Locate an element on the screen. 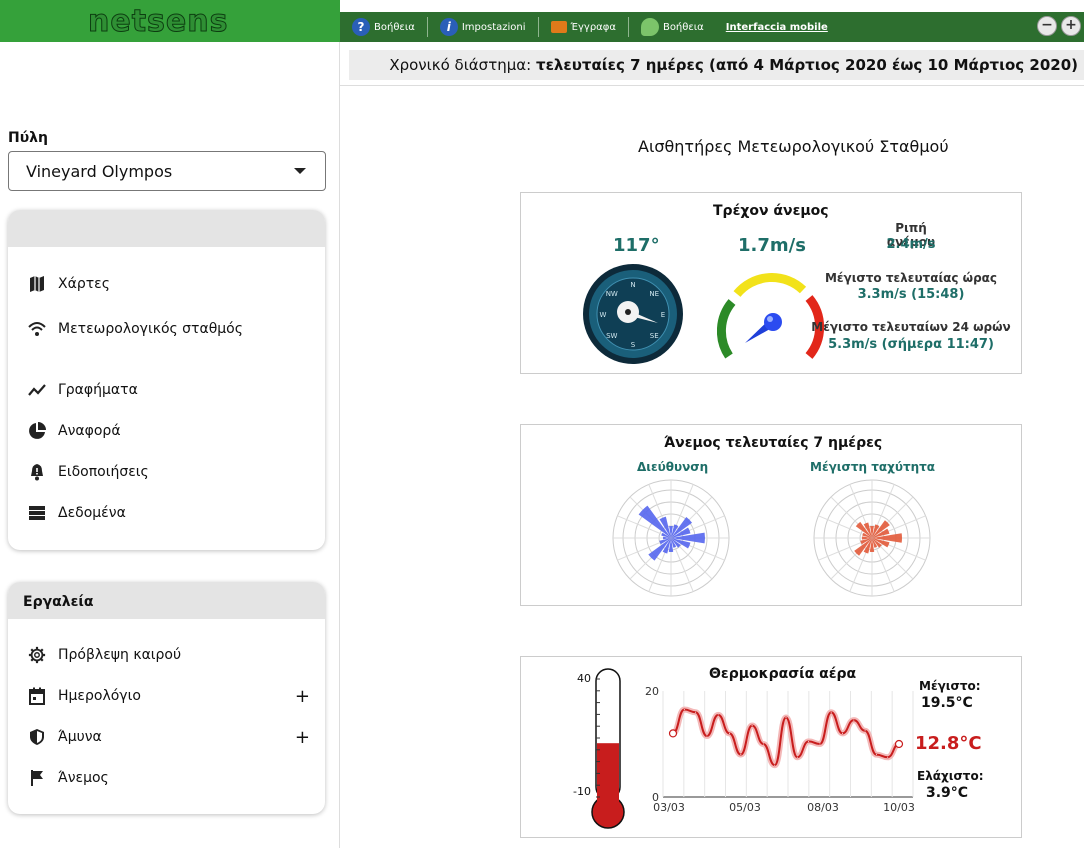 The image size is (1084, 848). max-24h-label: Μέγιστο τελευταίων 24 ωρών is located at coordinates (911, 327).